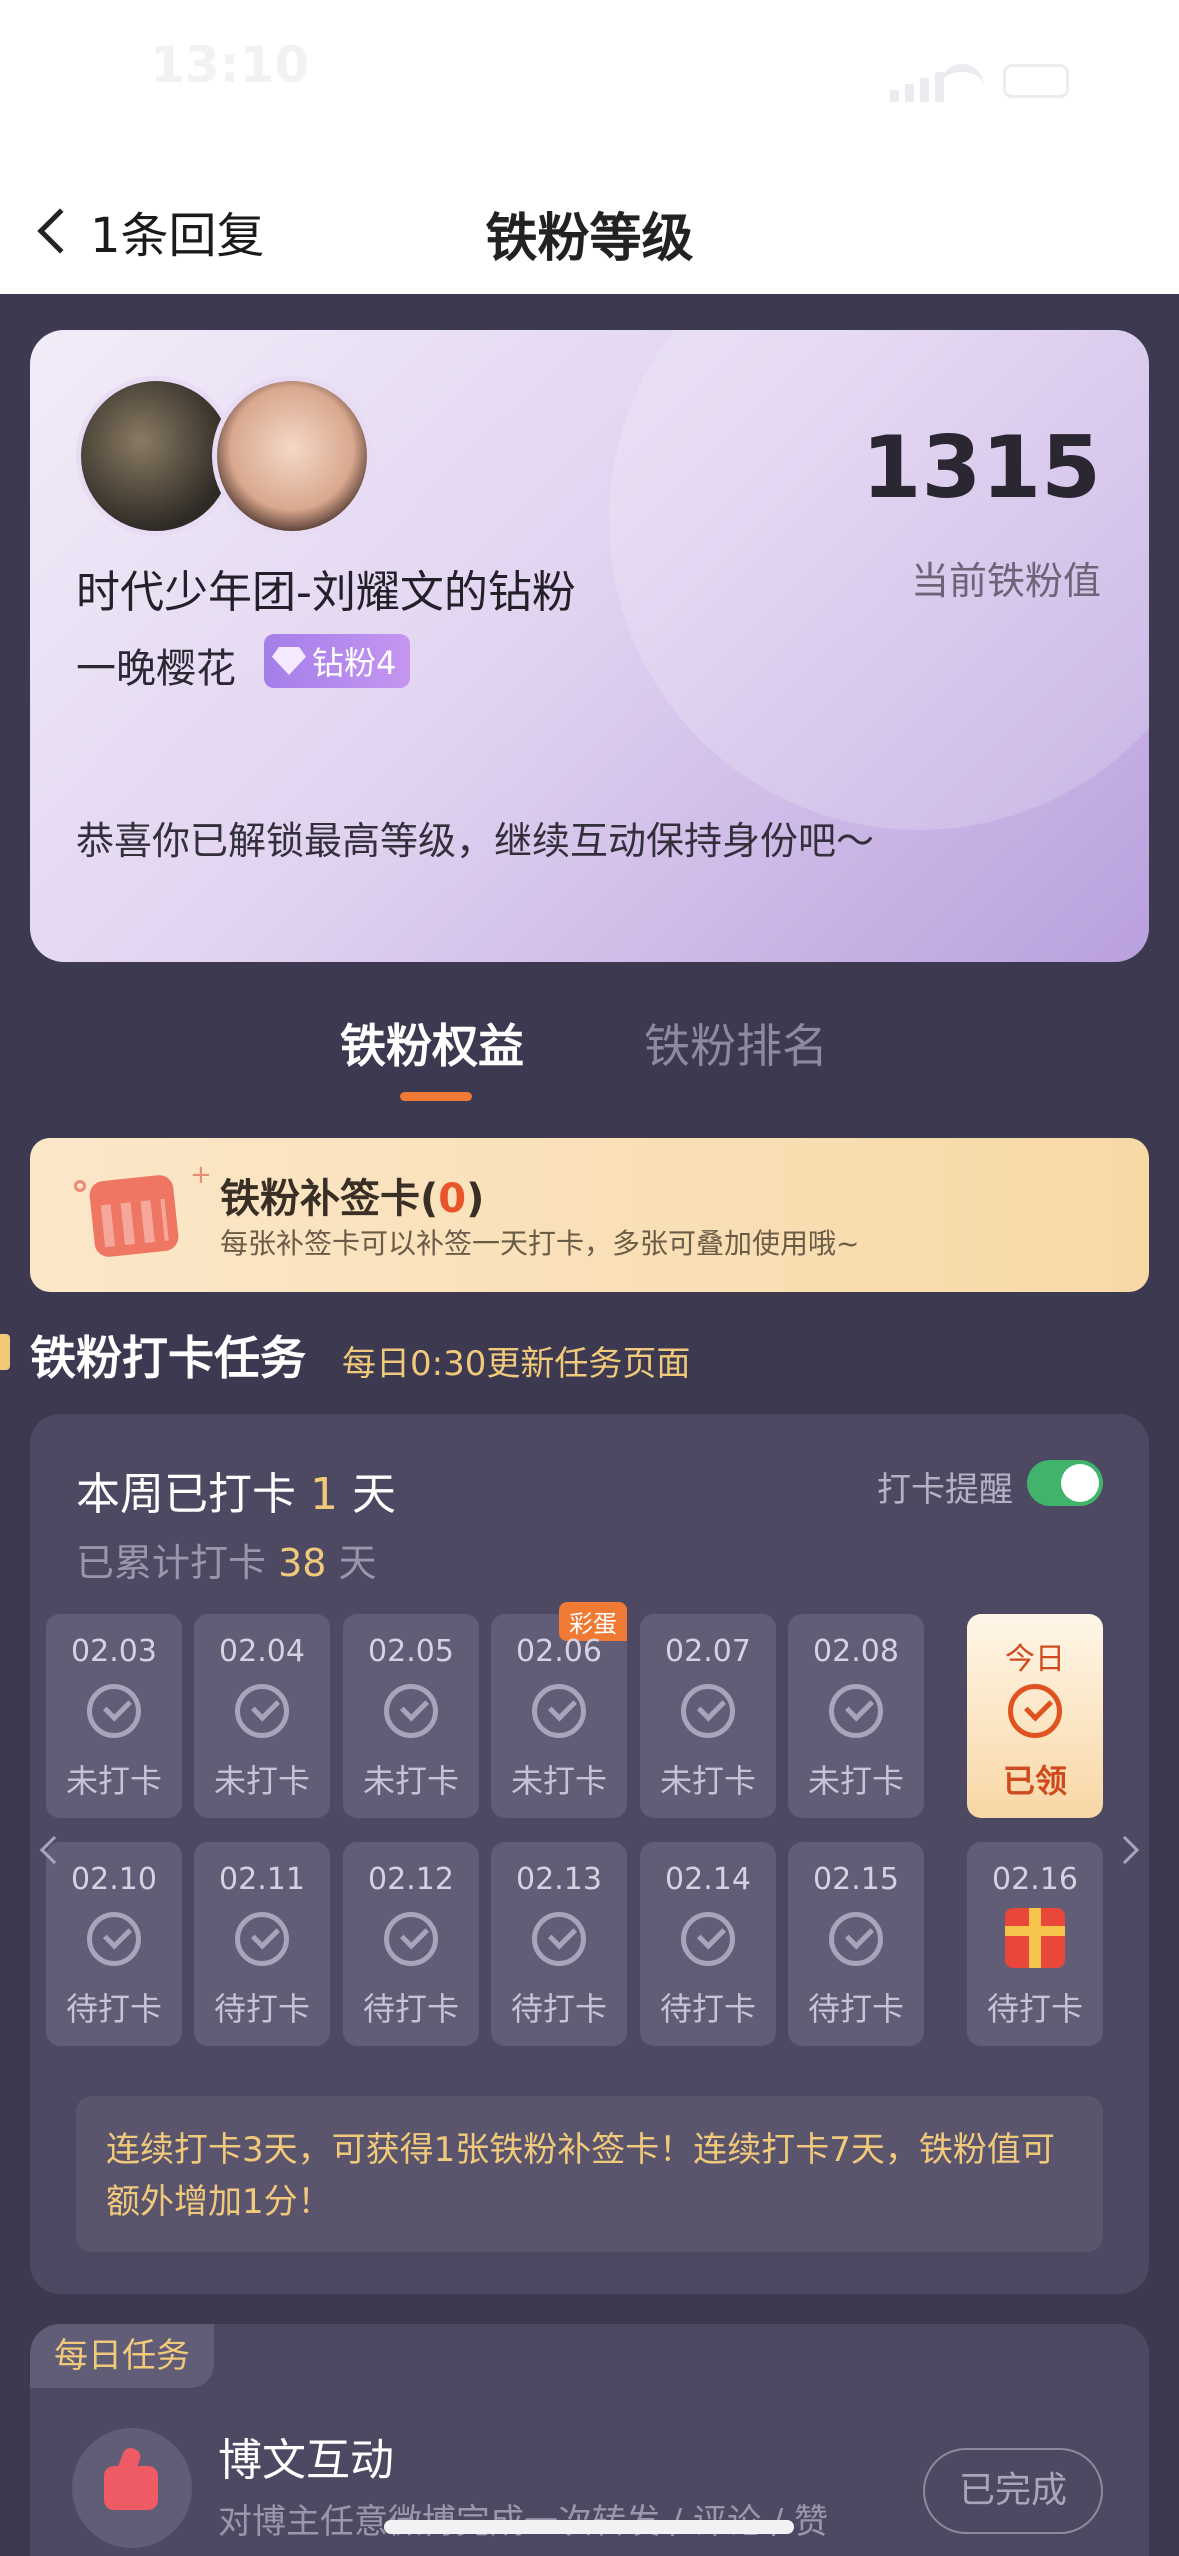  What do you see at coordinates (736, 1043) in the screenshot?
I see `tab-fan-ranking: 铁粉排名` at bounding box center [736, 1043].